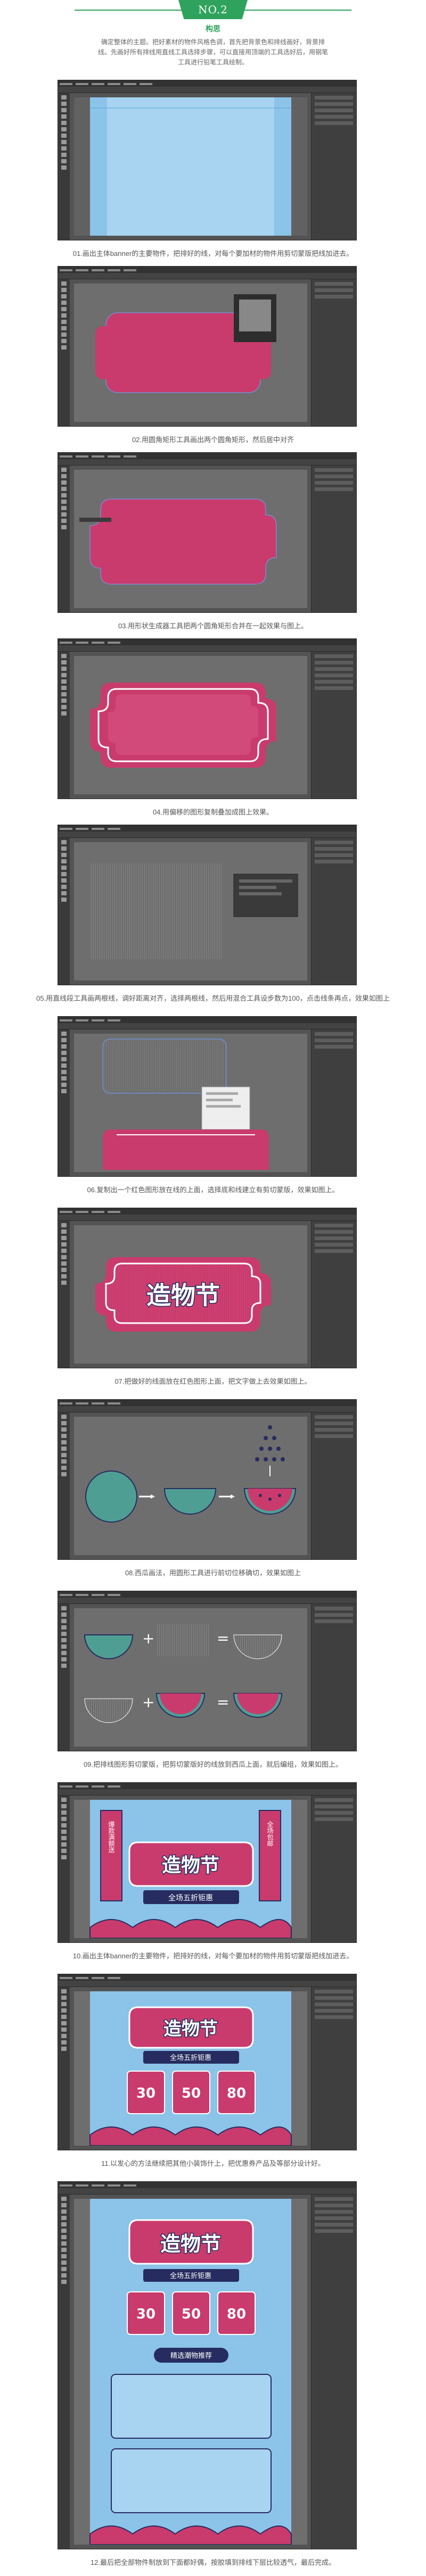 The image size is (426, 2576). Describe the element at coordinates (178, 541) in the screenshot. I see `merged-shape-art` at that location.